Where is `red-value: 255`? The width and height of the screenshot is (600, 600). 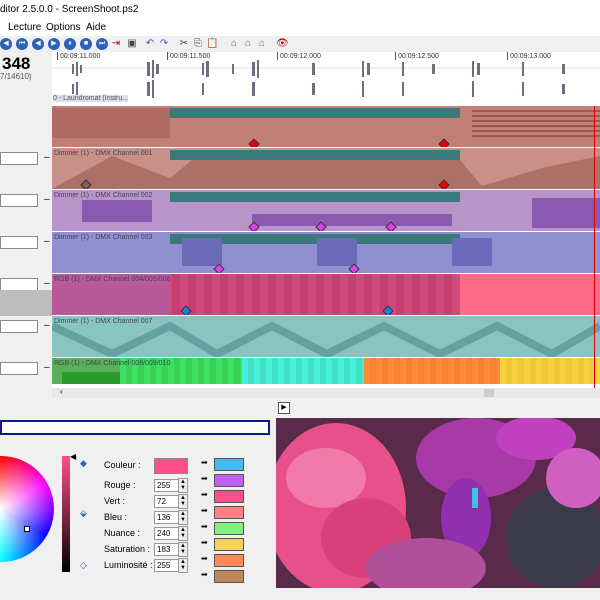
red-value: 255 is located at coordinates (167, 485).